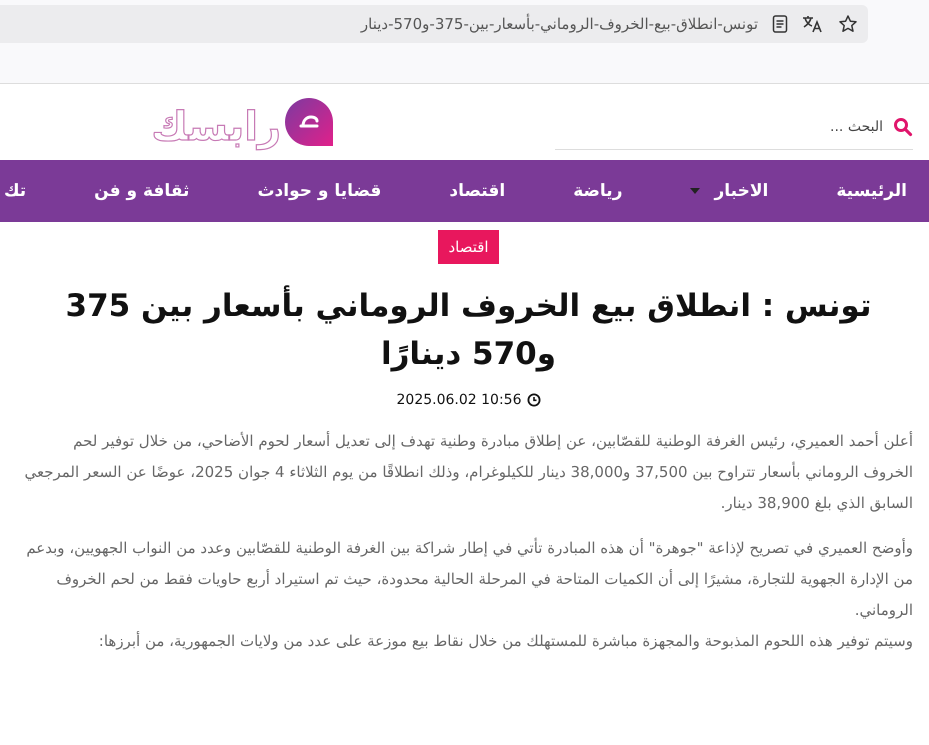 This screenshot has width=929, height=745. What do you see at coordinates (695, 191) in the screenshot?
I see `caret-icon` at bounding box center [695, 191].